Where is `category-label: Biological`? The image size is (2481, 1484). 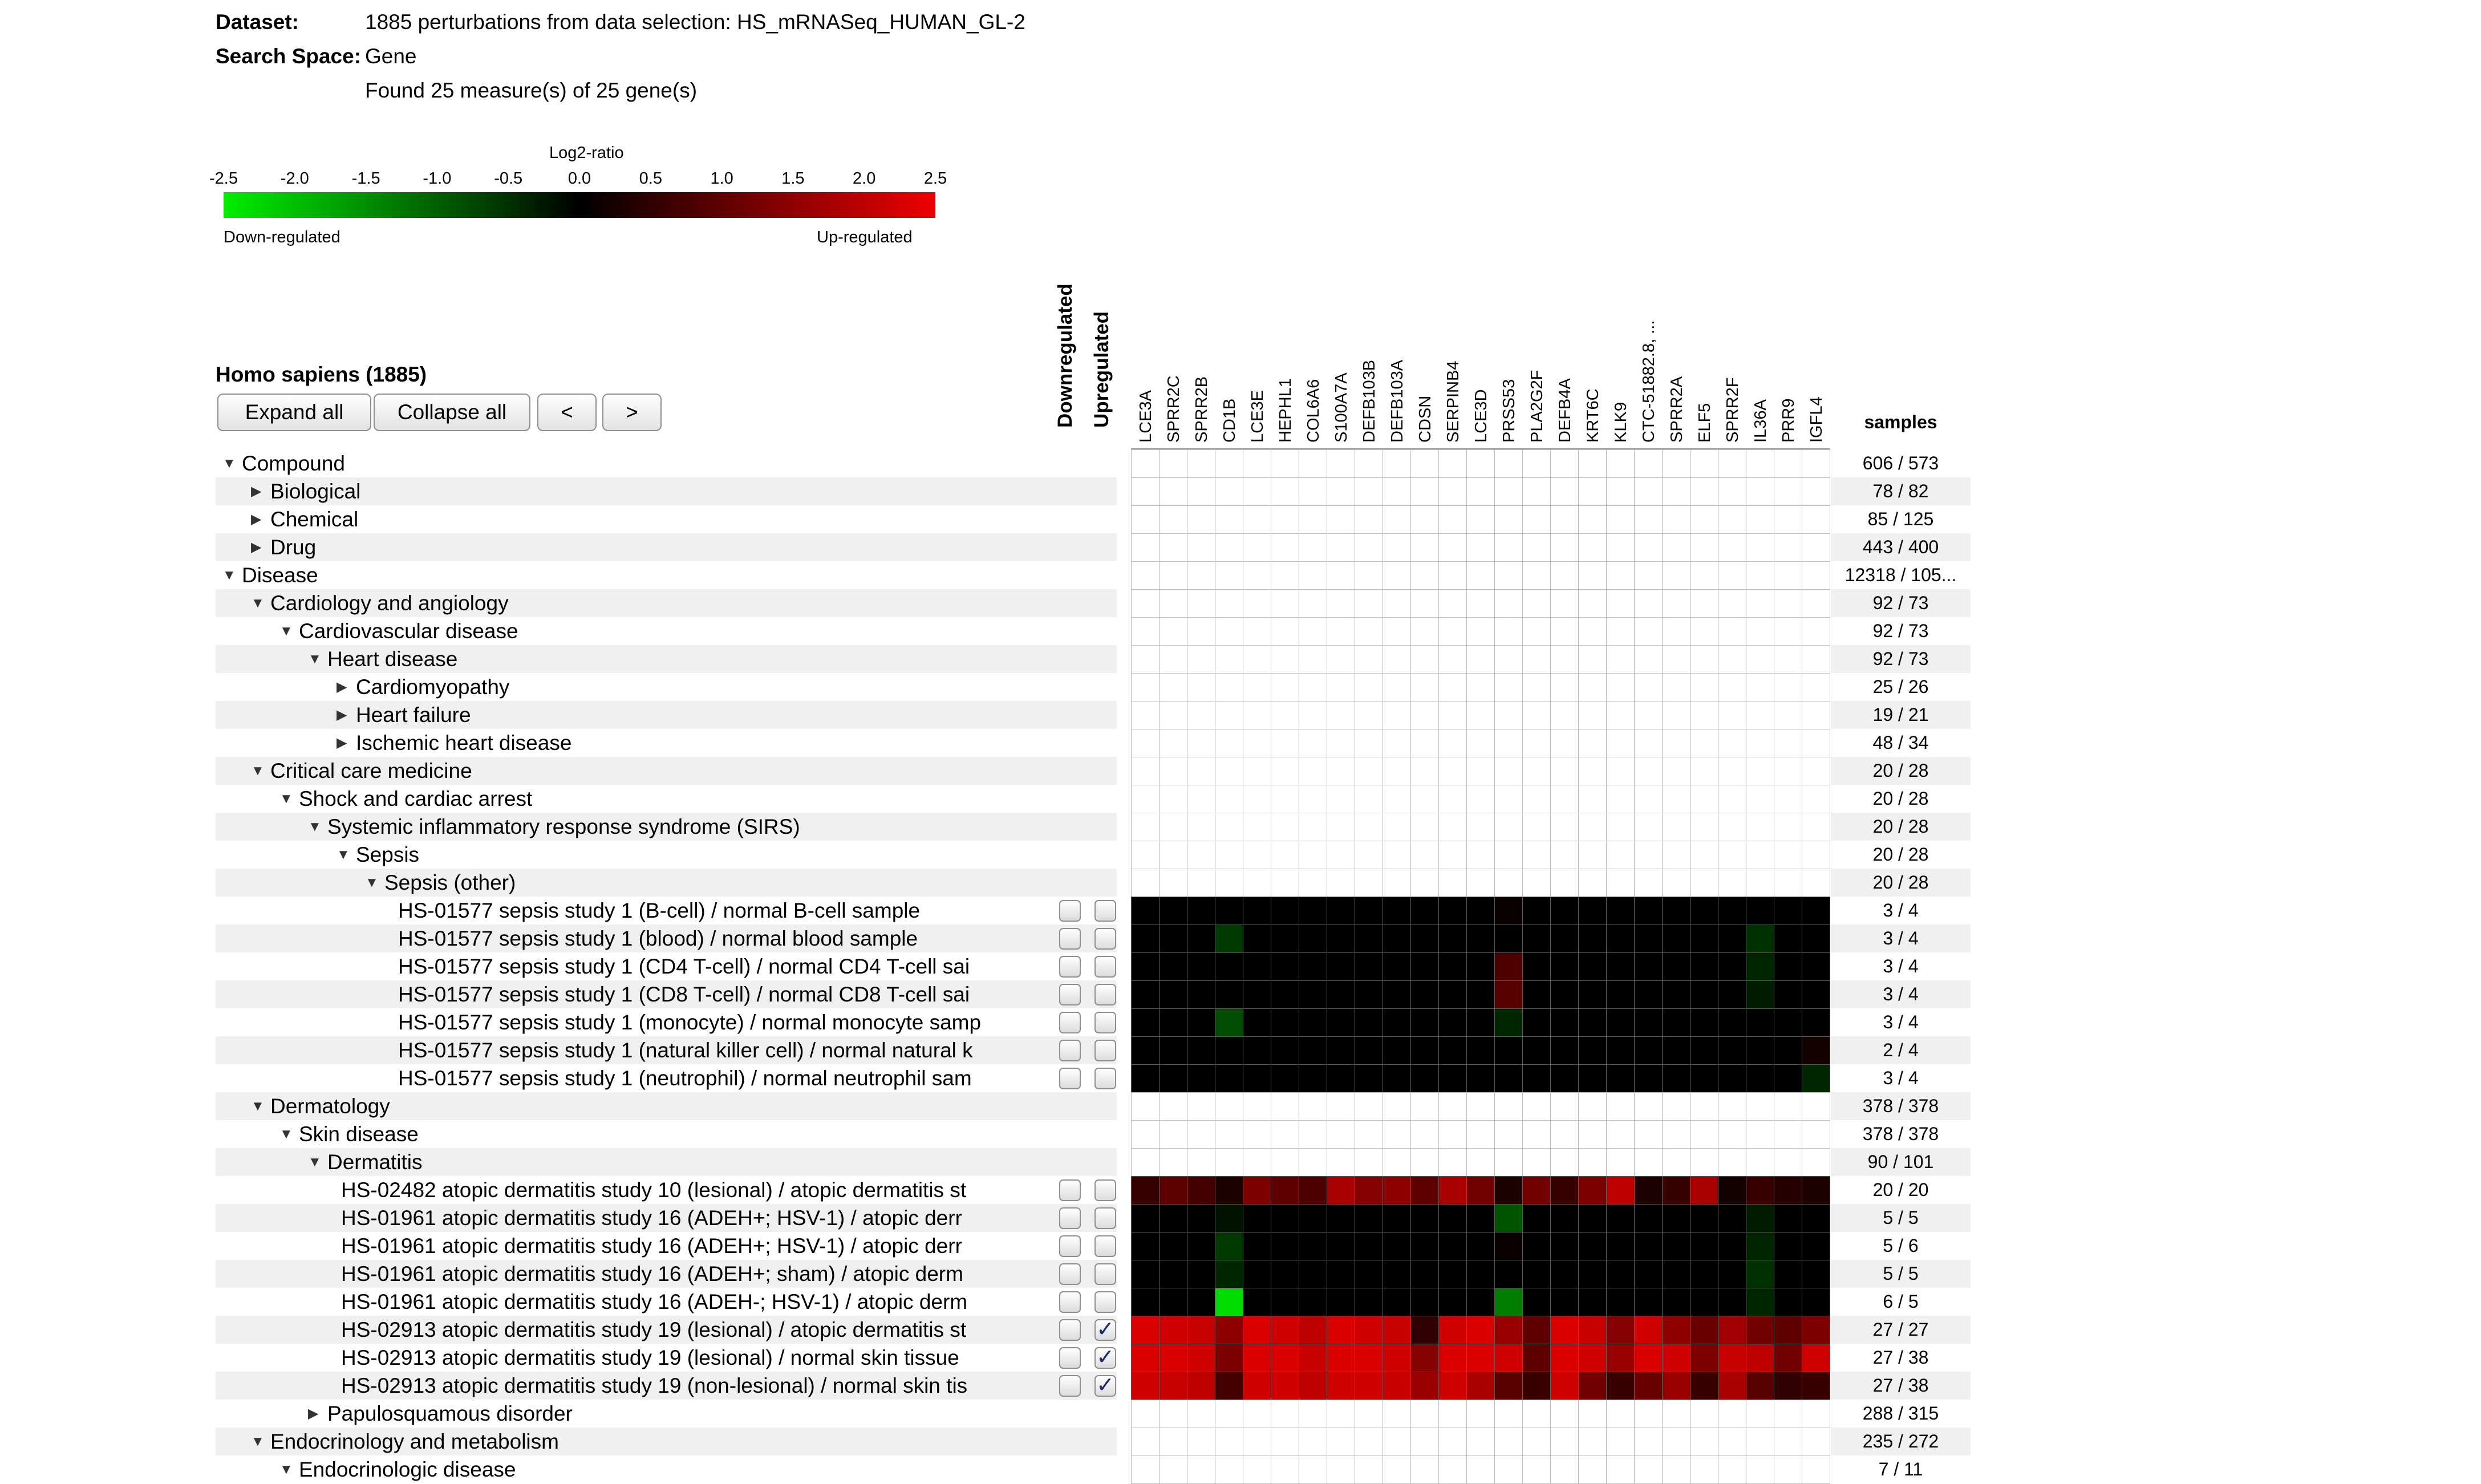
category-label: Biological is located at coordinates (315, 491).